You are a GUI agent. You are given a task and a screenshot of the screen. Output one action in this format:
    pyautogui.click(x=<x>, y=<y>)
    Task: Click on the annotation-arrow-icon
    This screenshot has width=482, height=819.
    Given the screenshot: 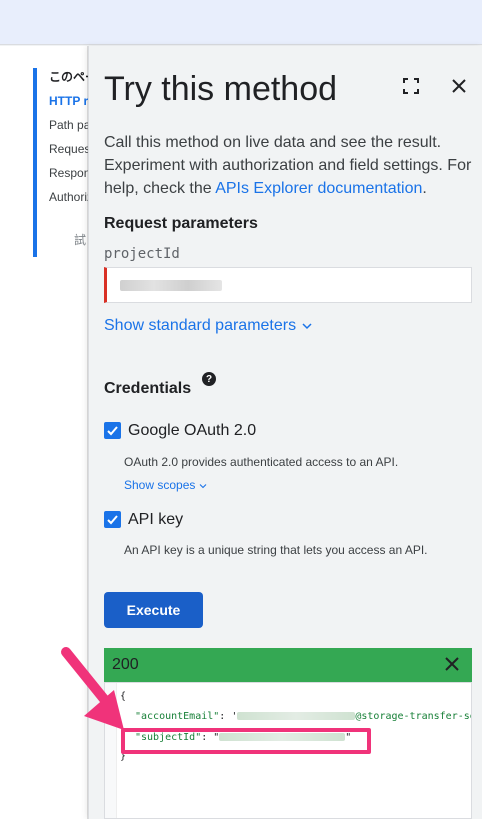 What is the action you would take?
    pyautogui.click(x=92, y=688)
    